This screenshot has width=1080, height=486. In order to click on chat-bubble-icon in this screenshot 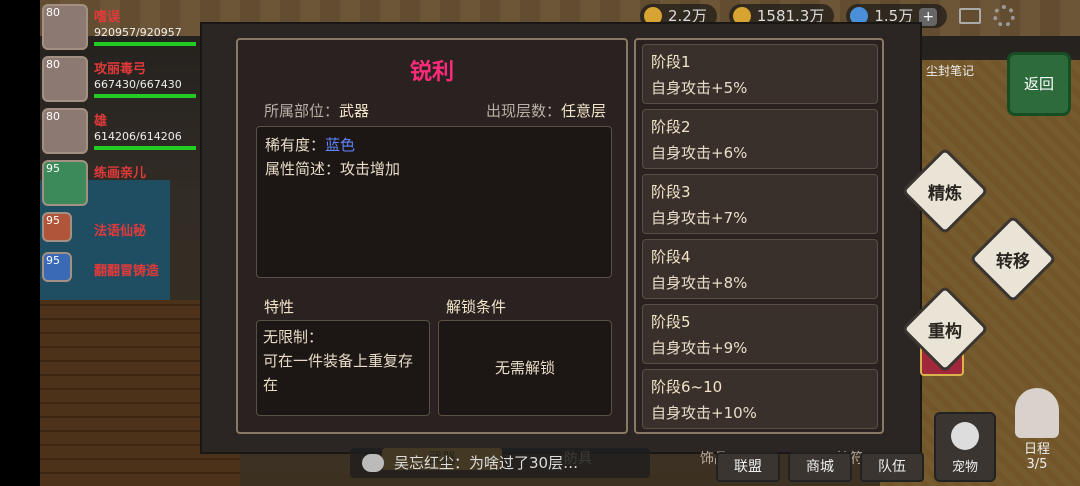, I will do `click(373, 463)`.